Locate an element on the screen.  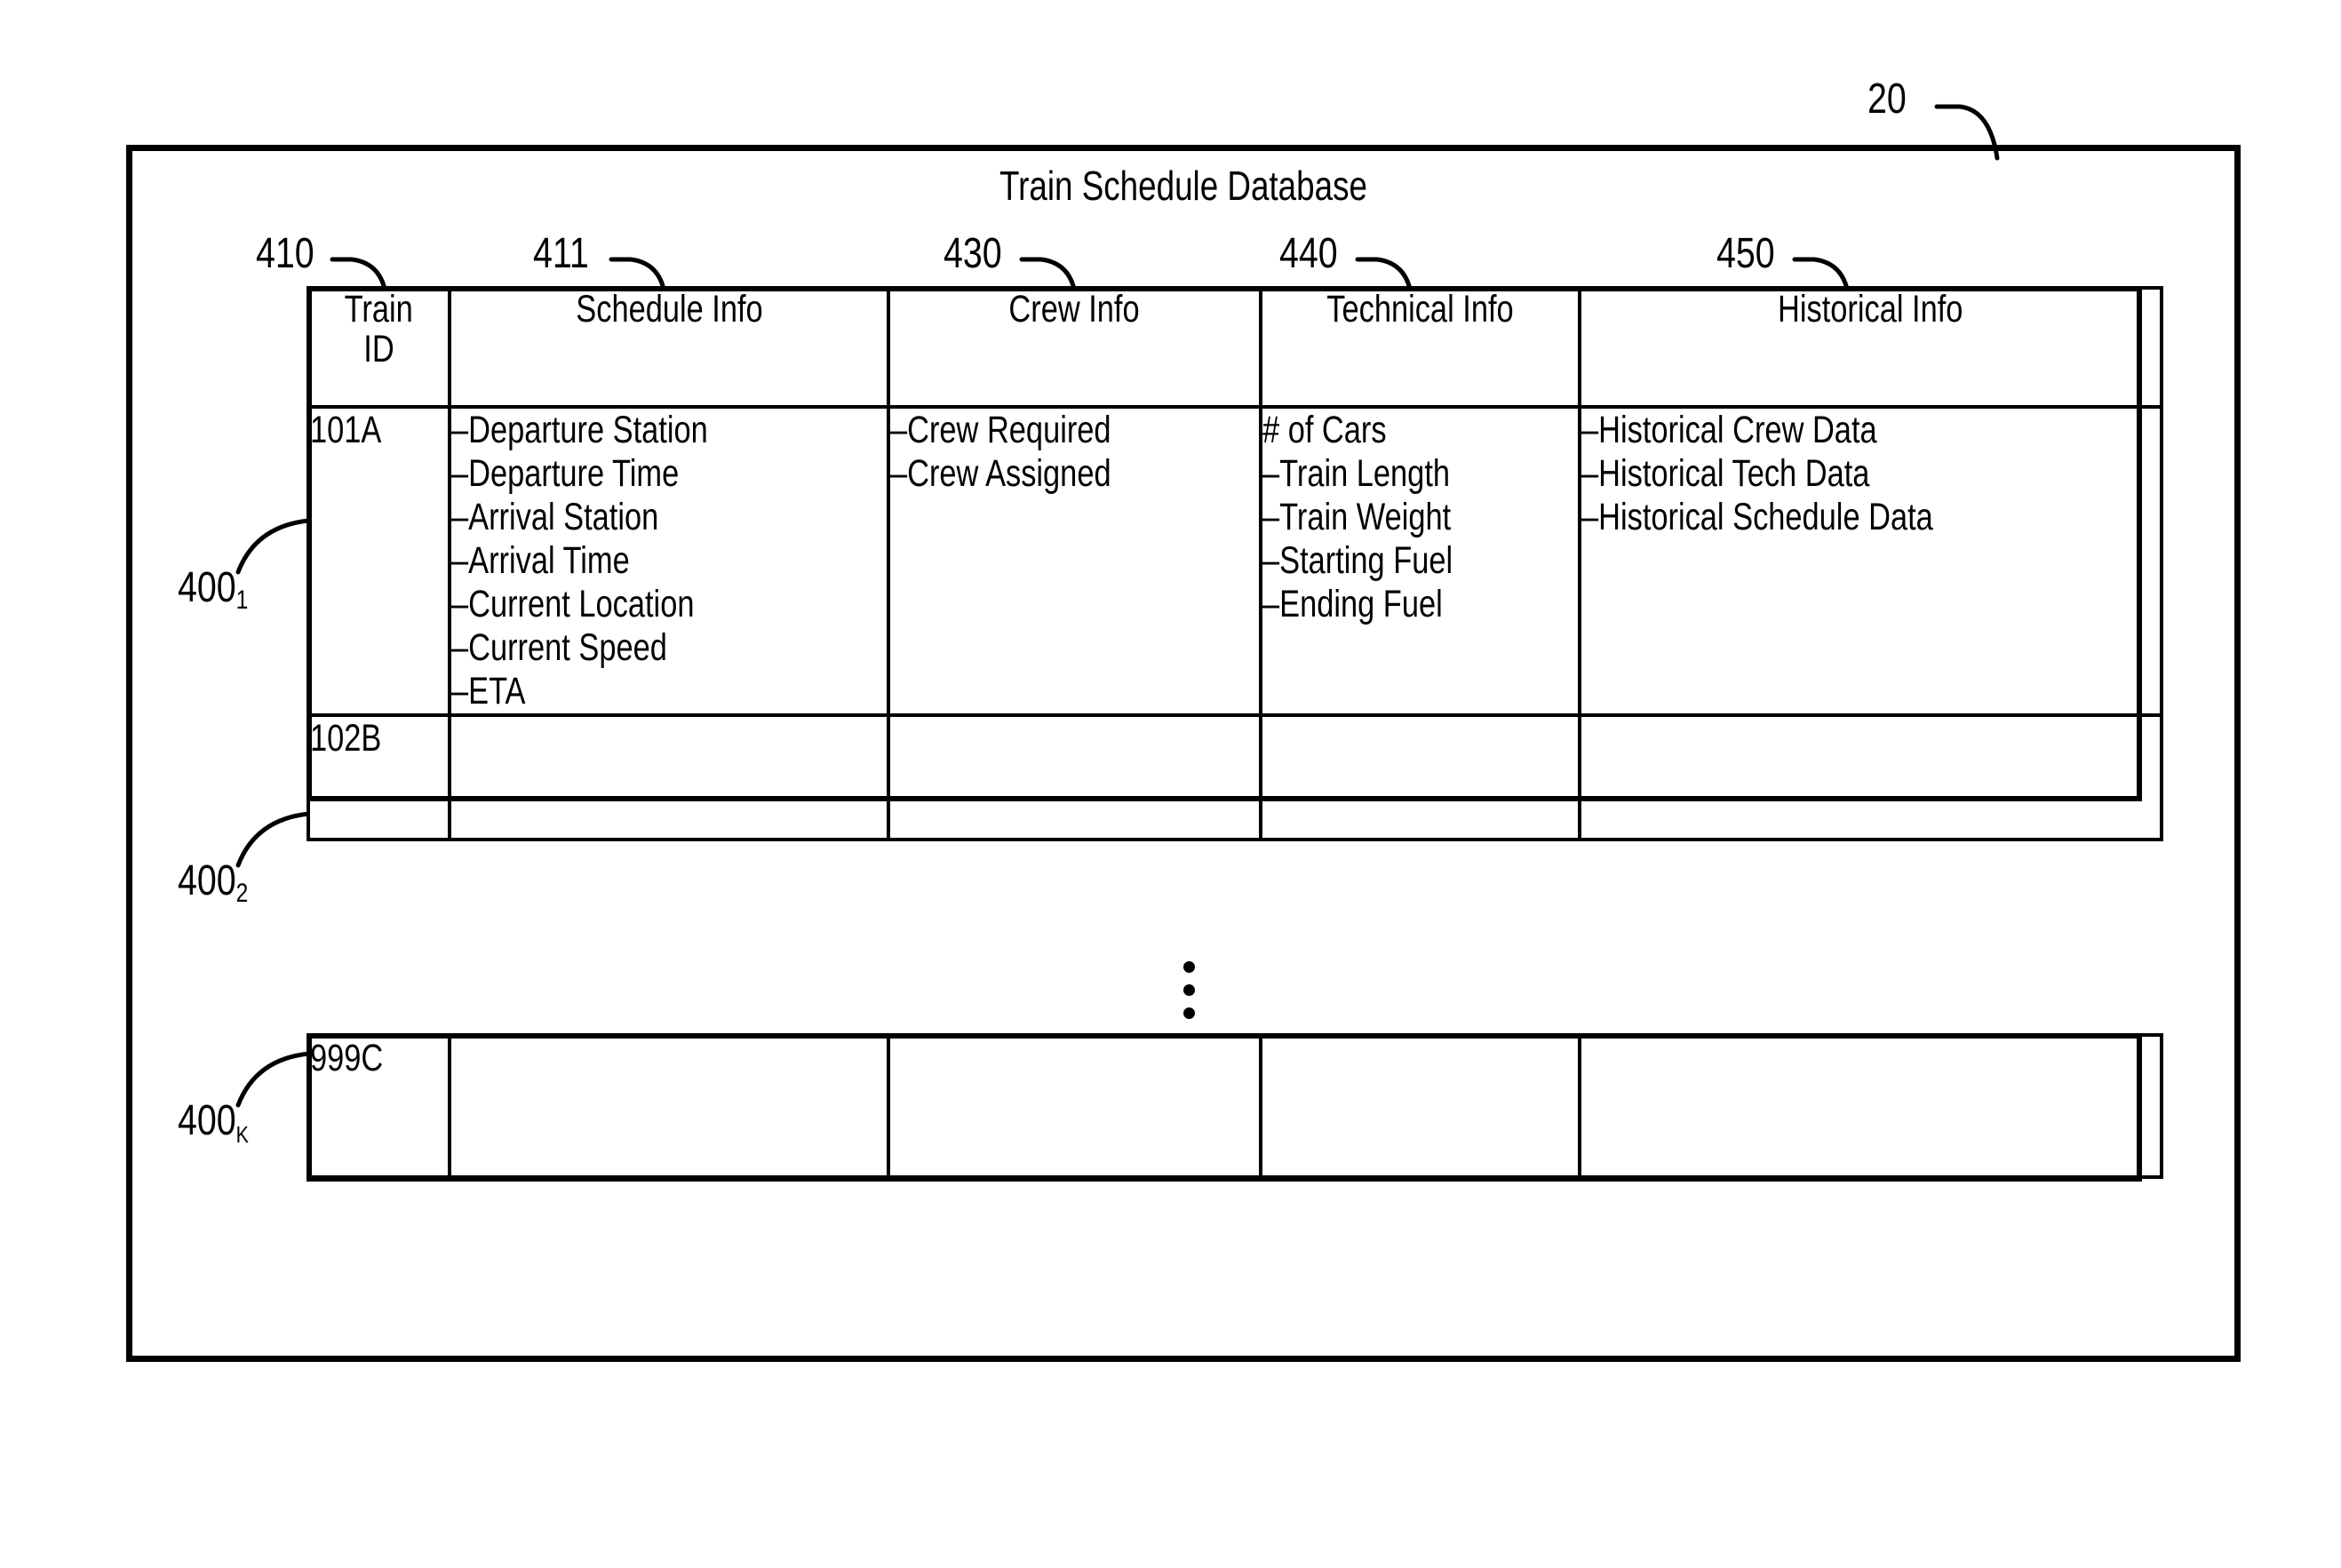
list-item: –ETA is located at coordinates (488, 692).